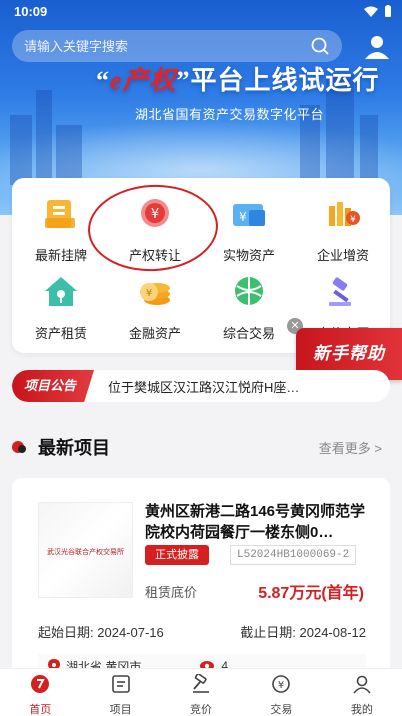 The height and width of the screenshot is (716, 402). What do you see at coordinates (171, 592) in the screenshot?
I see `price-label: 租赁底价` at bounding box center [171, 592].